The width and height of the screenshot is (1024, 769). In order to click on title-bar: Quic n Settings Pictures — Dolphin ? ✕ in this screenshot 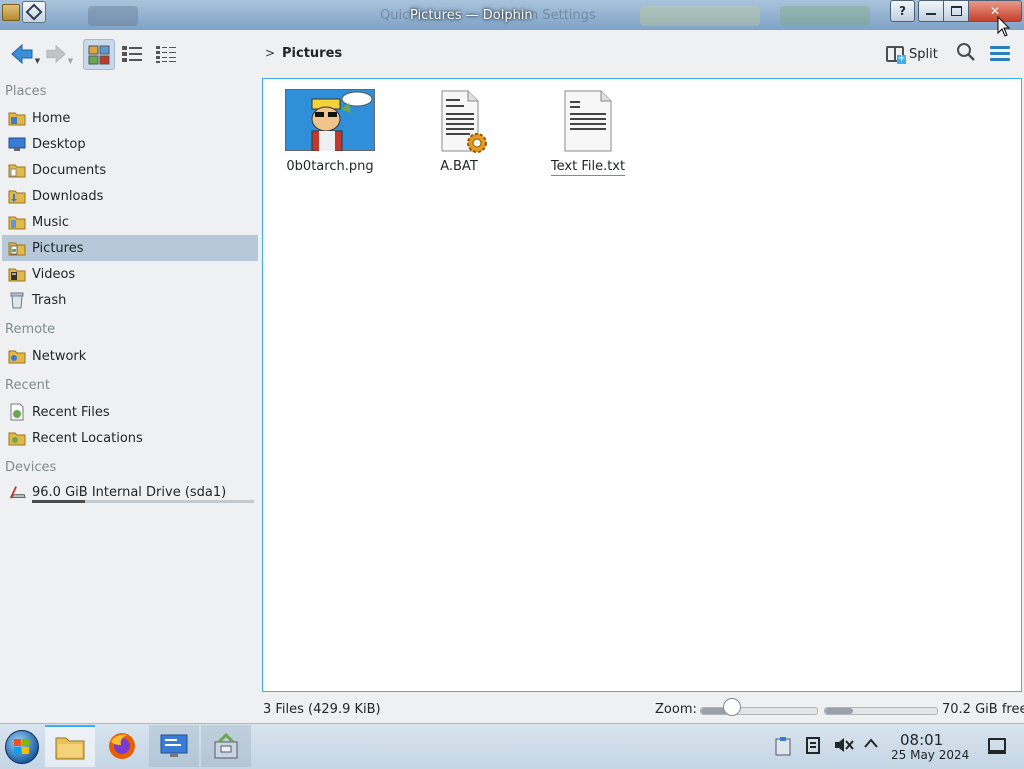, I will do `click(512, 15)`.